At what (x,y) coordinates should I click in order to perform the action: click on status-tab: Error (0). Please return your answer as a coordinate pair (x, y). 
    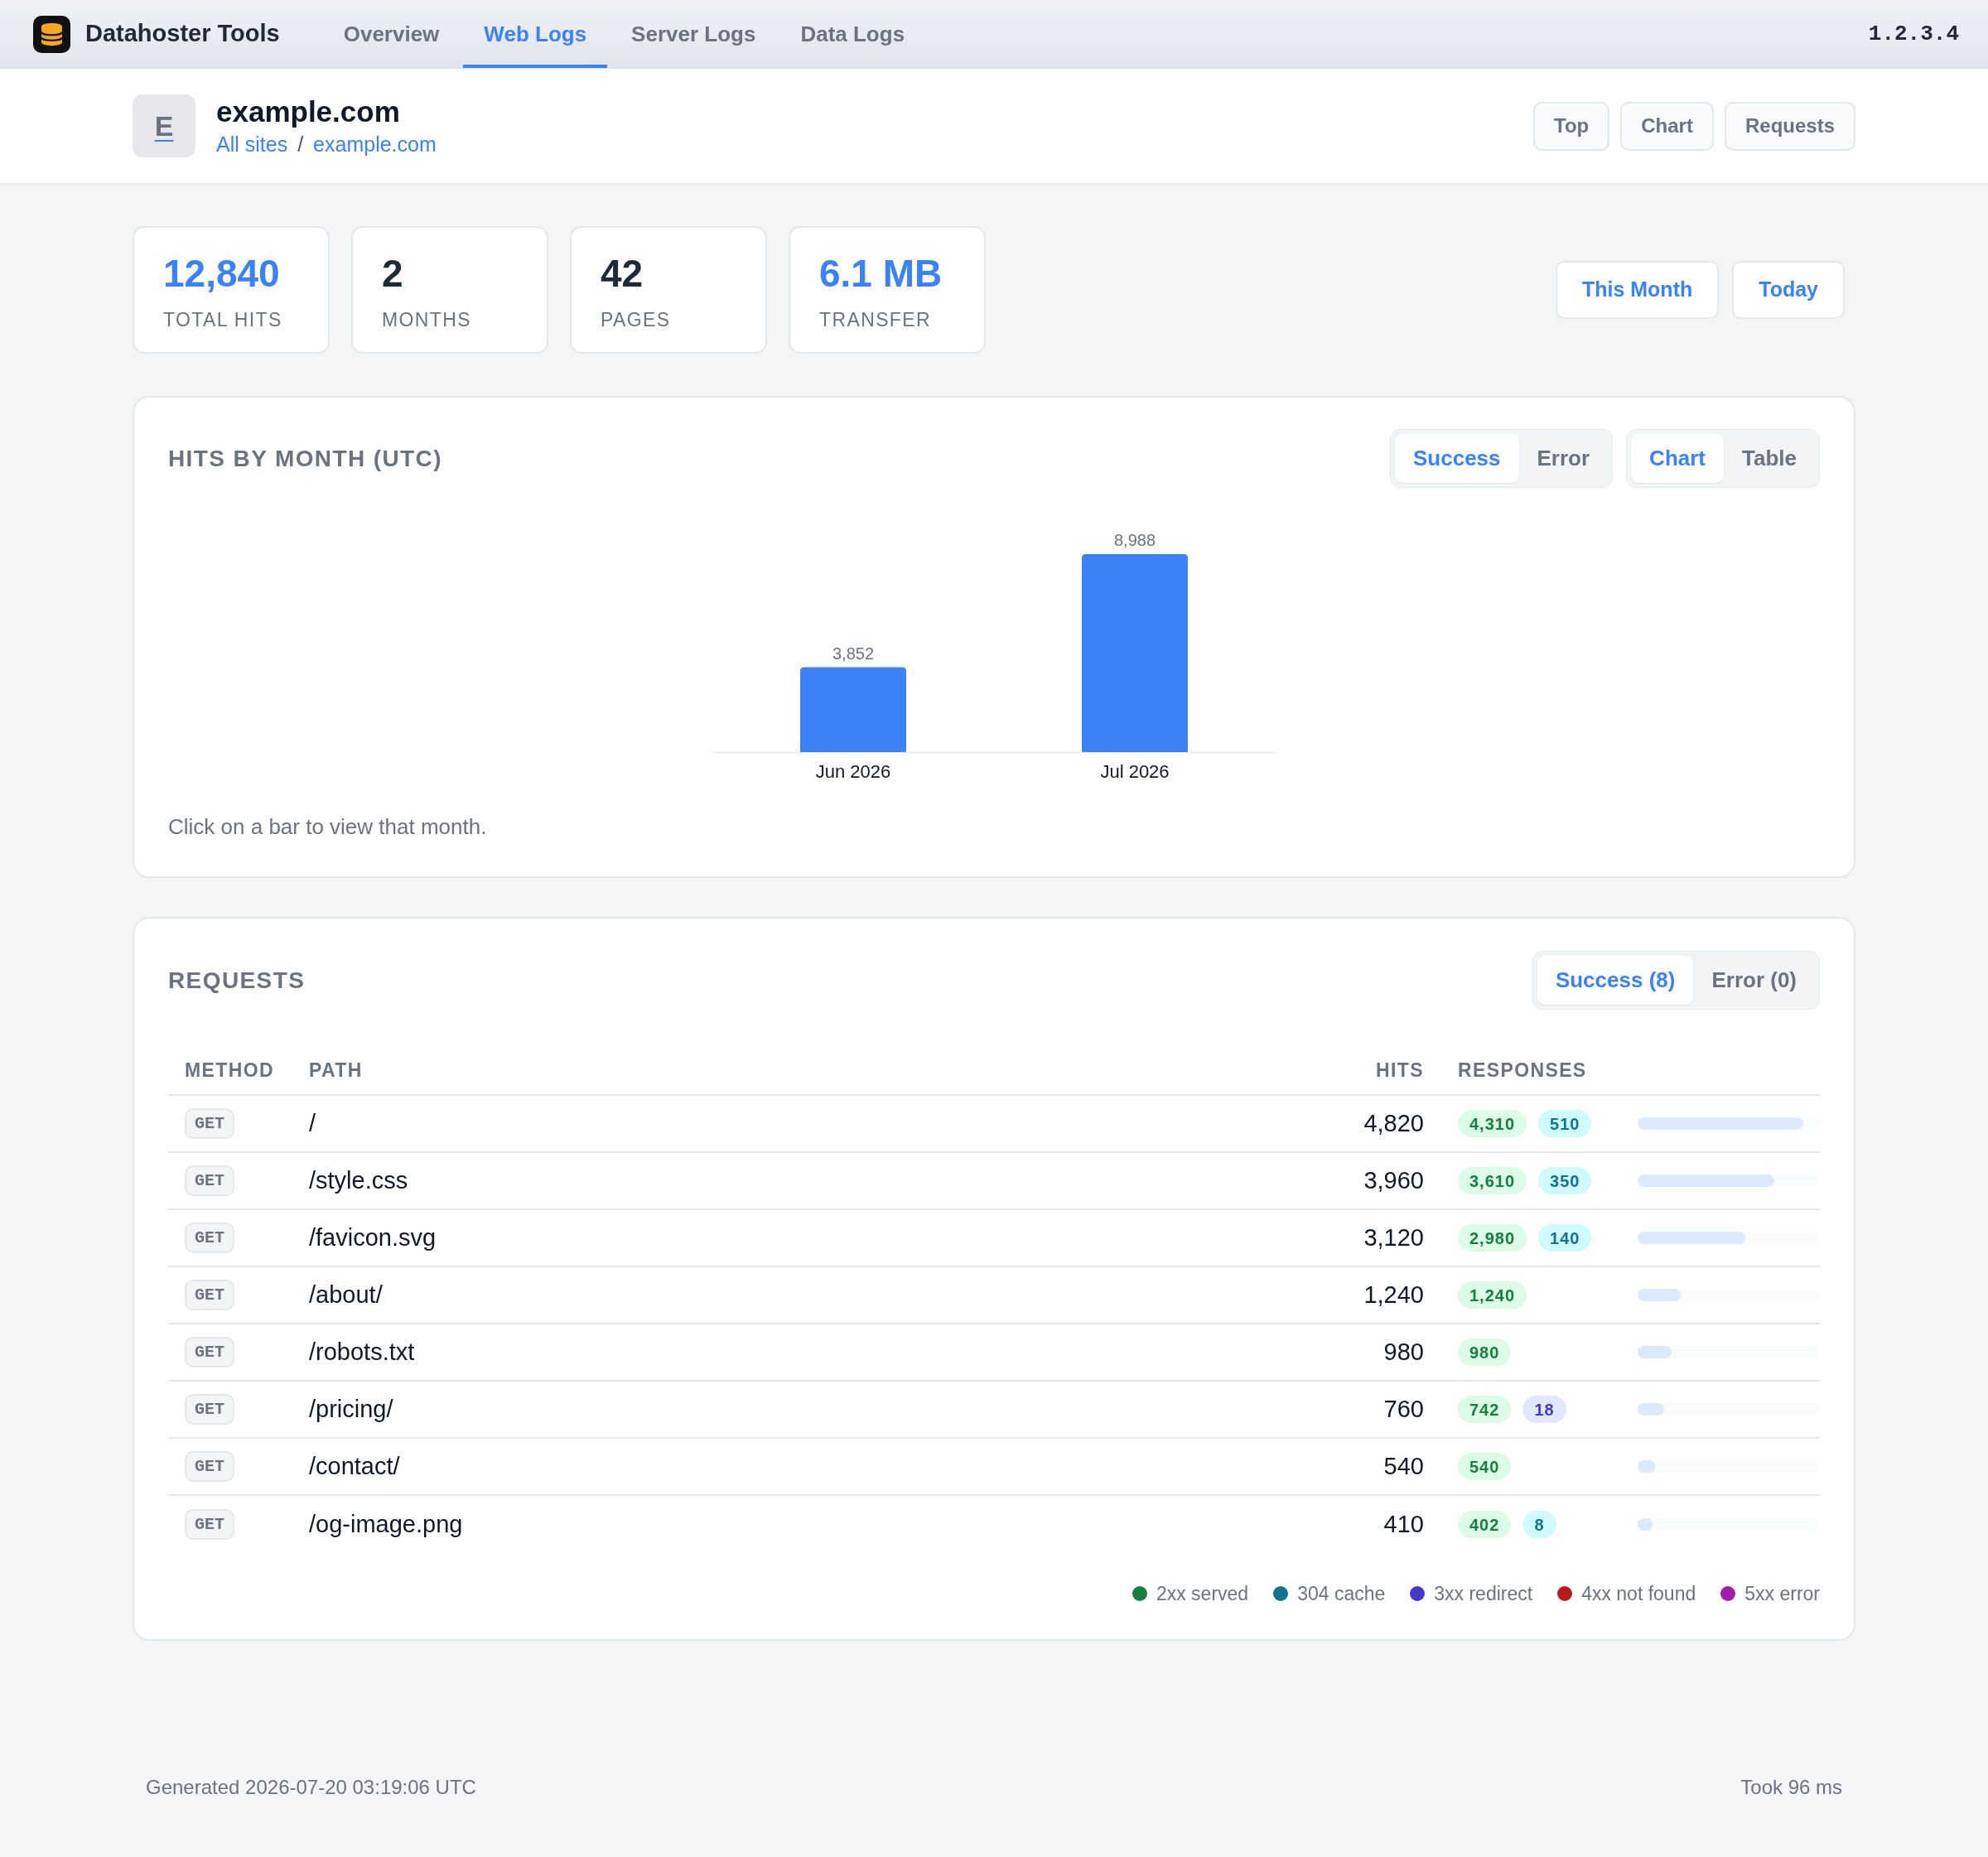
    Looking at the image, I should click on (1754, 981).